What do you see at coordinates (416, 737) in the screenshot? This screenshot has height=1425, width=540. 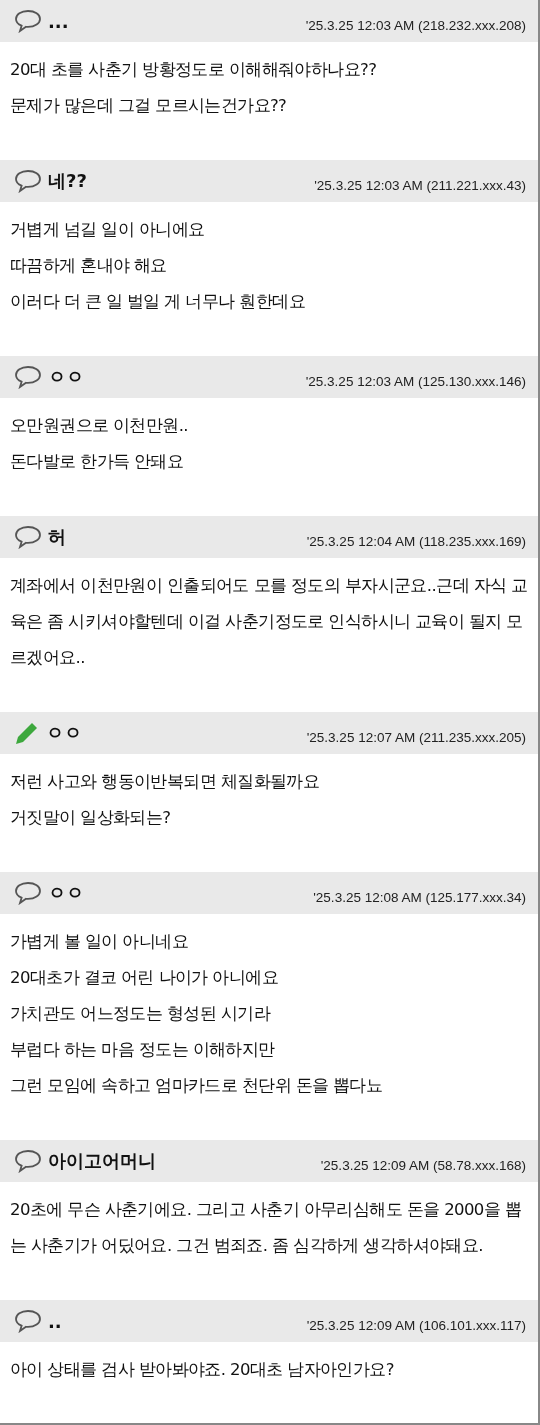 I see `comment-timestamp: '25.3.25 12:07 AM (211.235.xxx.205)` at bounding box center [416, 737].